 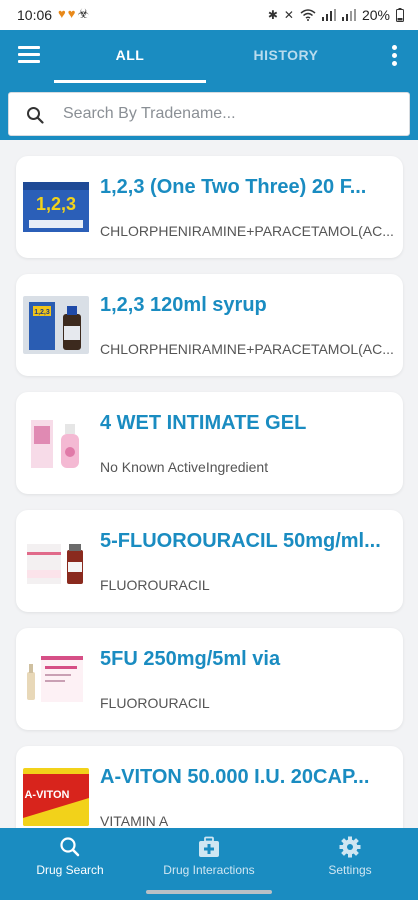 I want to click on nav-settings-label: Settings, so click(x=350, y=870).